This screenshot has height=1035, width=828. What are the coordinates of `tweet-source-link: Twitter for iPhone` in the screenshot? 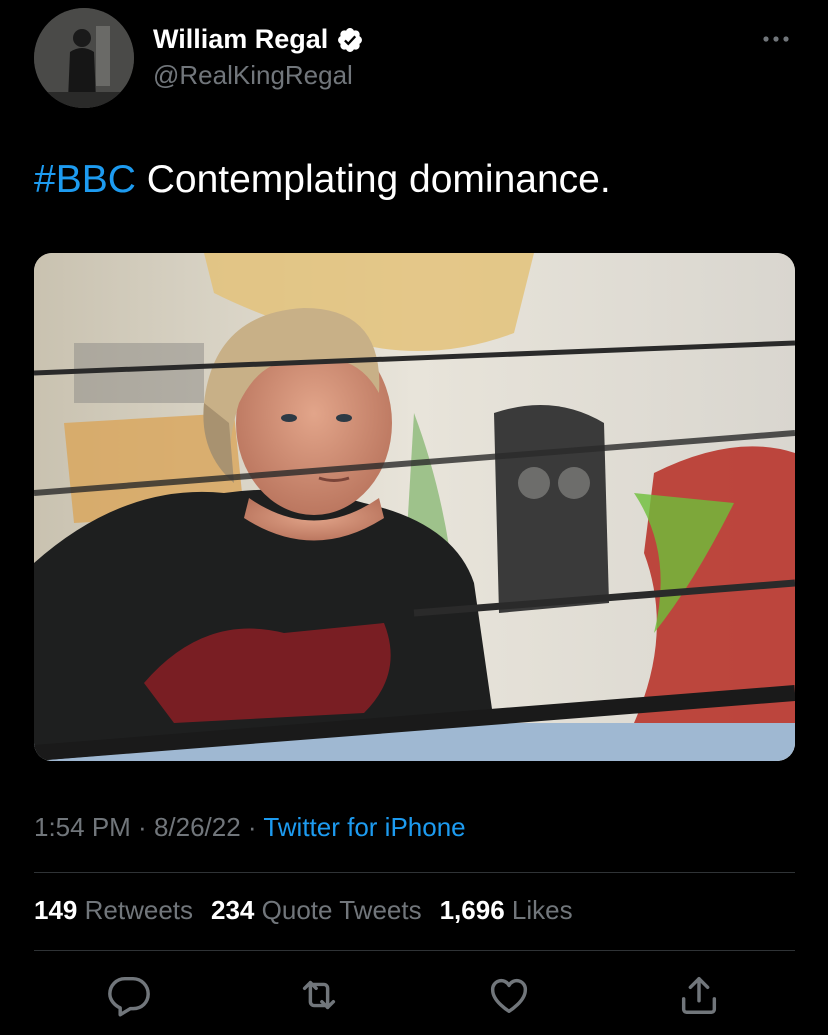 It's located at (364, 827).